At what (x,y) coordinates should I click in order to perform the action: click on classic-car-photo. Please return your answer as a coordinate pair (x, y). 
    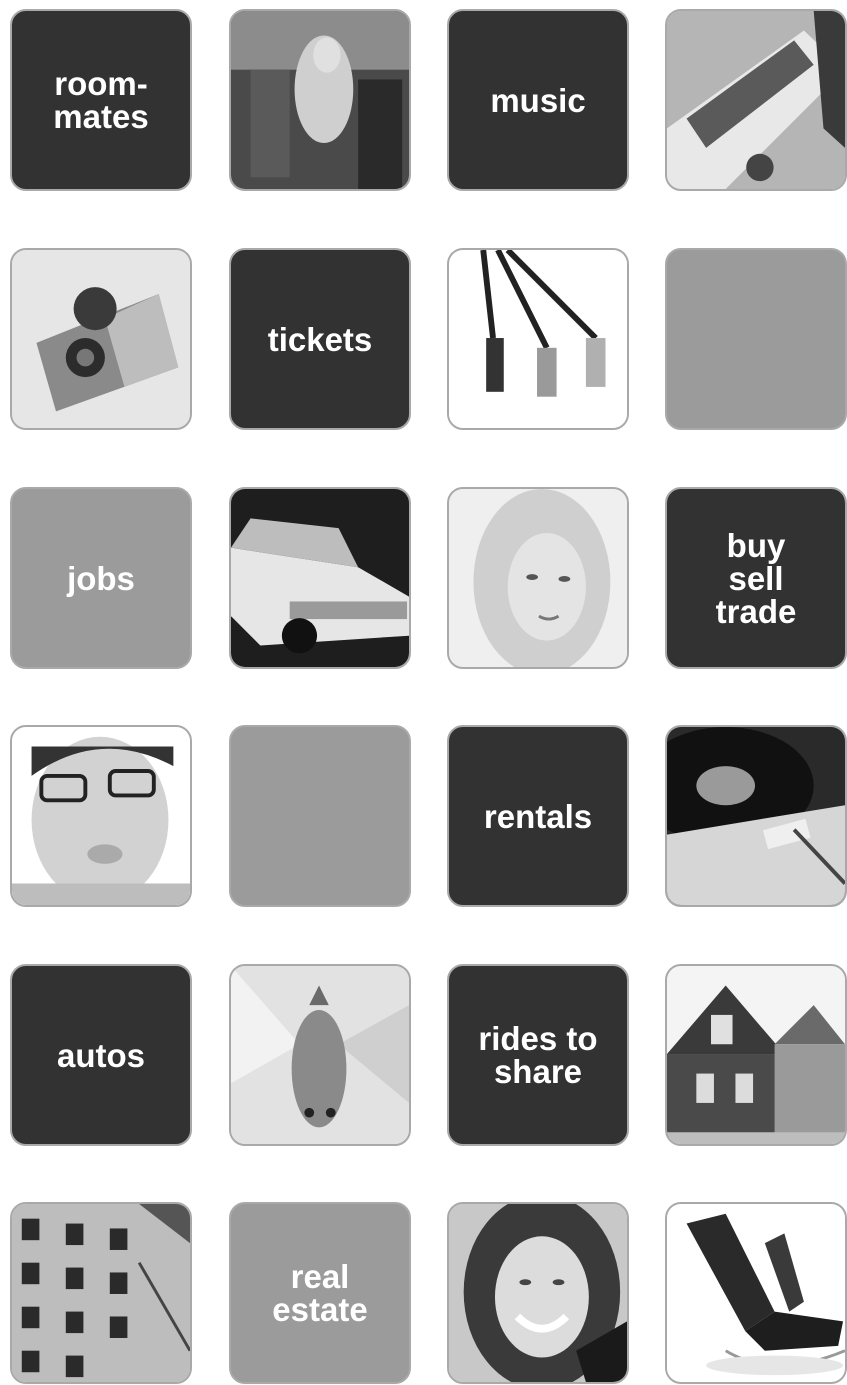
    Looking at the image, I should click on (320, 578).